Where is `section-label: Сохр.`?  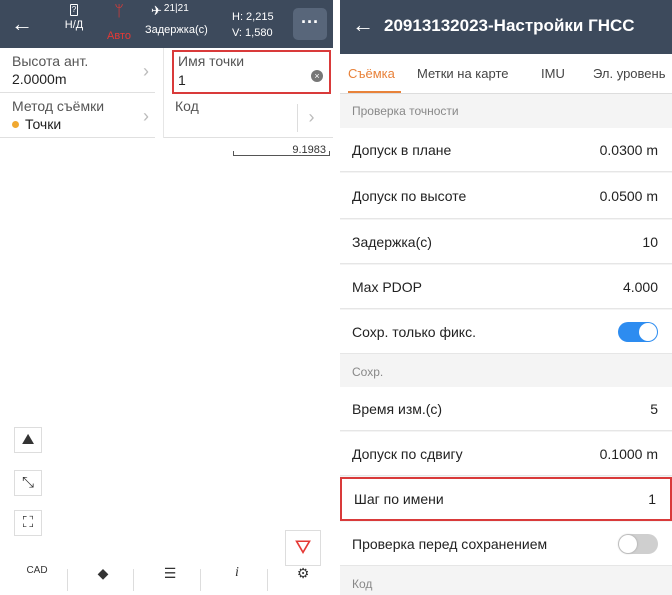 section-label: Сохр. is located at coordinates (368, 372).